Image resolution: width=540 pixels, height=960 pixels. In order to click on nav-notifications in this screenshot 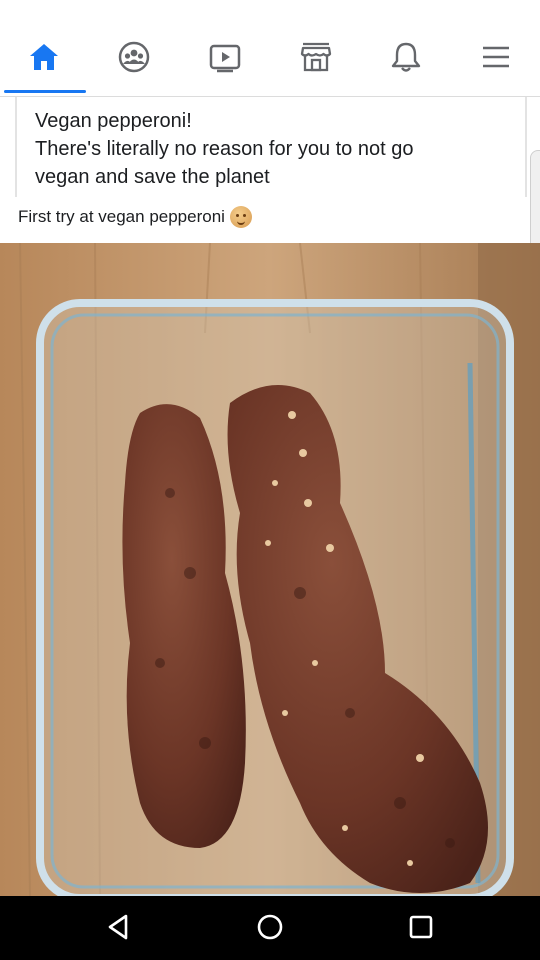, I will do `click(406, 62)`.